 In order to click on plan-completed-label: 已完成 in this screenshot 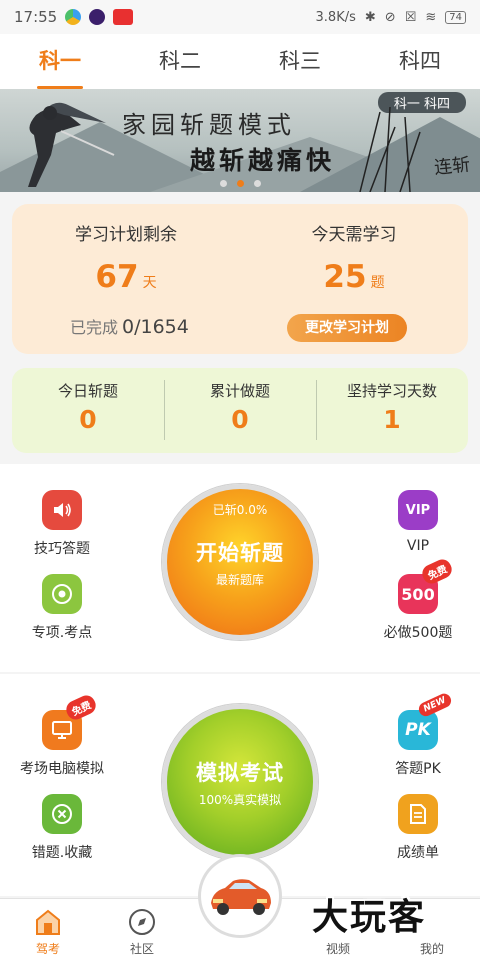, I will do `click(94, 327)`.